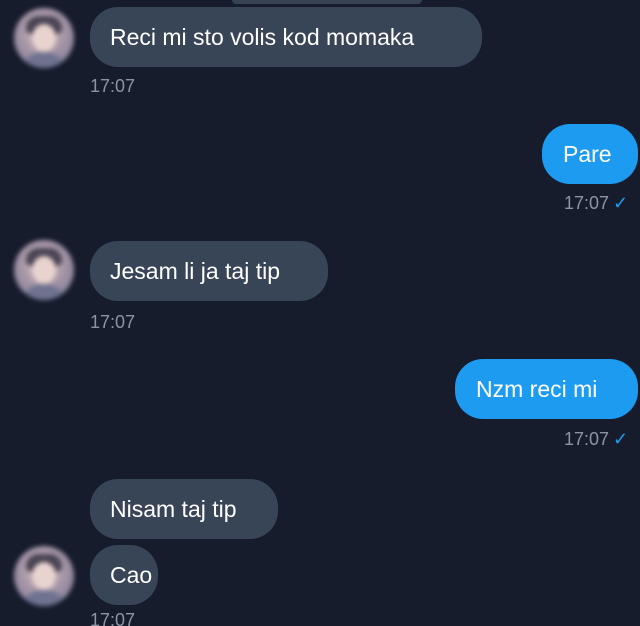 The width and height of the screenshot is (640, 626). I want to click on incoming-message-bubble: Nisam taj tip, so click(184, 509).